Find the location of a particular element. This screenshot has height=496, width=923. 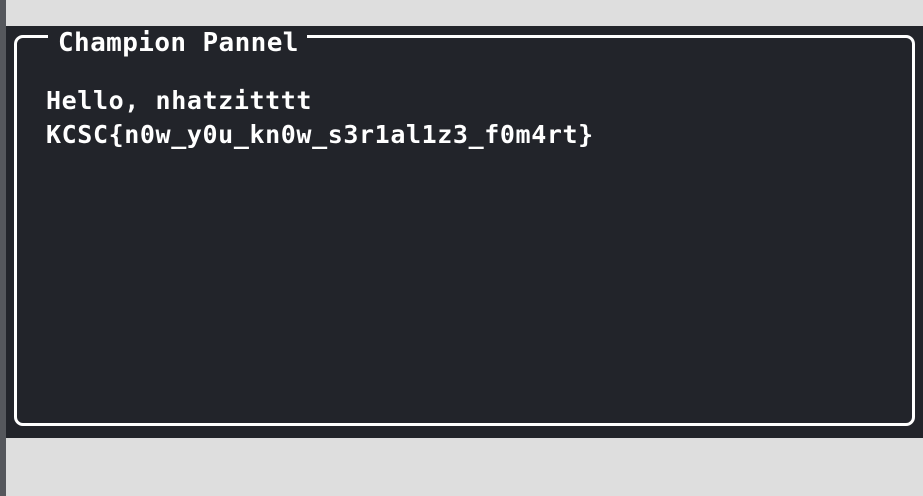

flag-text: KCSC{n0w_y0u_kn0w_s3r1al1z3_f0m4rt} is located at coordinates (320, 134).